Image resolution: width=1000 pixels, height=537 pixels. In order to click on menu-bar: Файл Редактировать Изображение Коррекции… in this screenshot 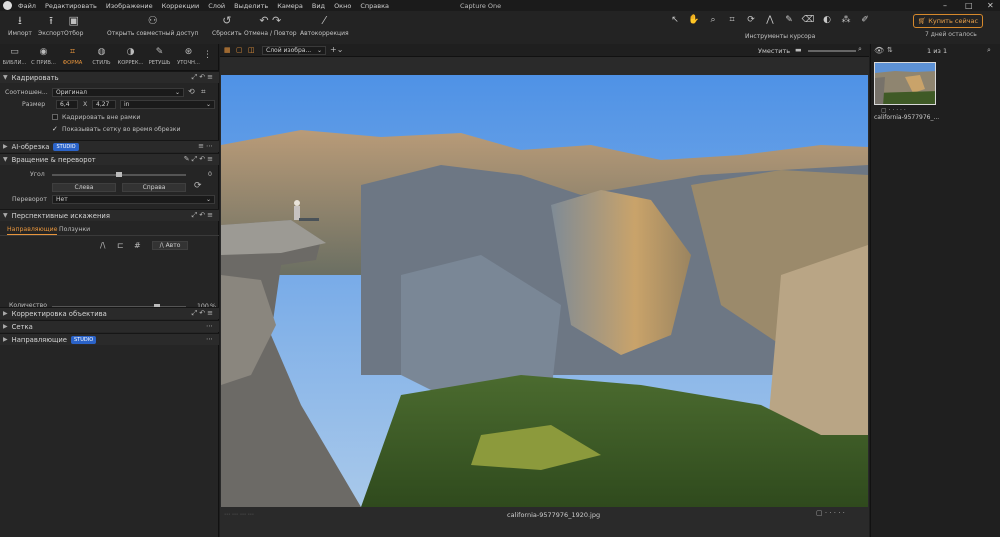, I will do `click(500, 5)`.